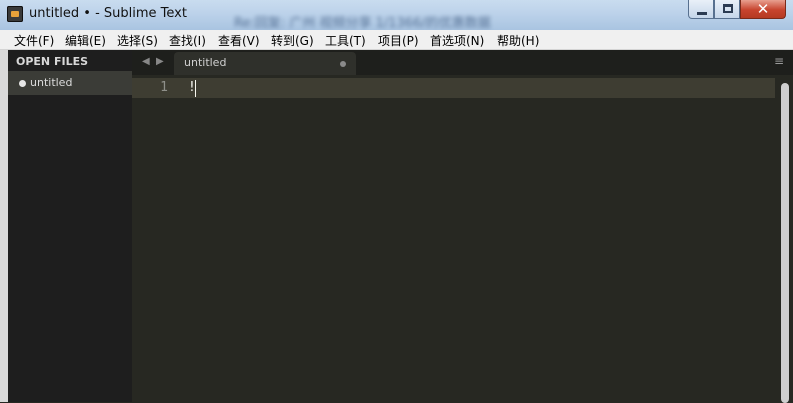  I want to click on maximize-icon, so click(728, 8).